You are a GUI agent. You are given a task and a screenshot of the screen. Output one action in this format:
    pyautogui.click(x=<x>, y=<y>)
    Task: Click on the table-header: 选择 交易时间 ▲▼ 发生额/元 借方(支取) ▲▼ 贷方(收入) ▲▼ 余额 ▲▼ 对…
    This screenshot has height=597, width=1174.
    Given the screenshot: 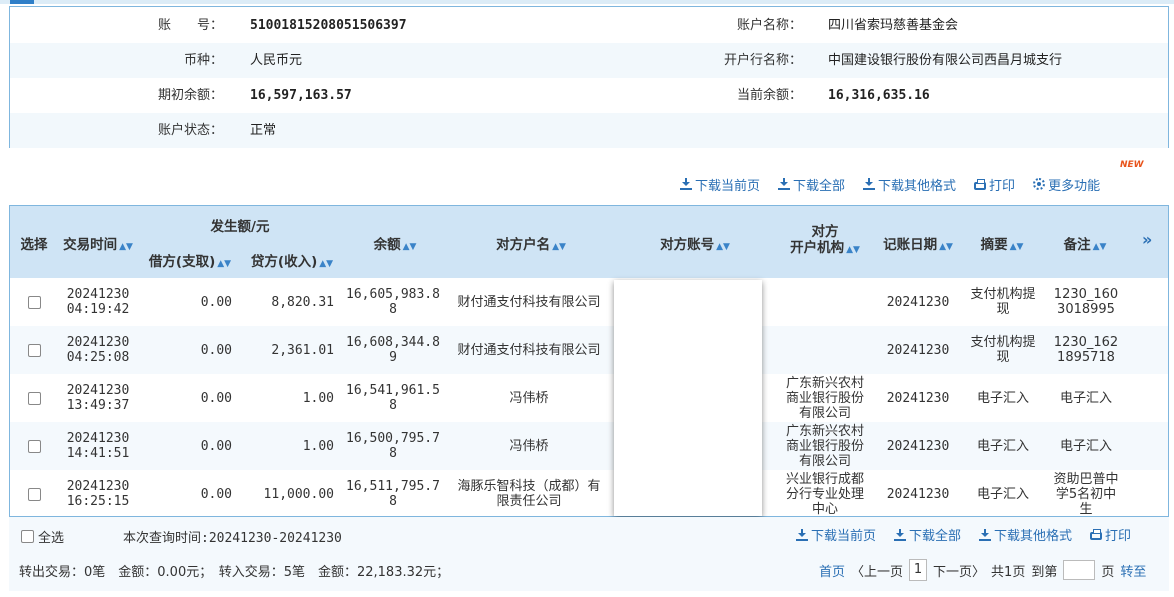 What is the action you would take?
    pyautogui.click(x=589, y=242)
    